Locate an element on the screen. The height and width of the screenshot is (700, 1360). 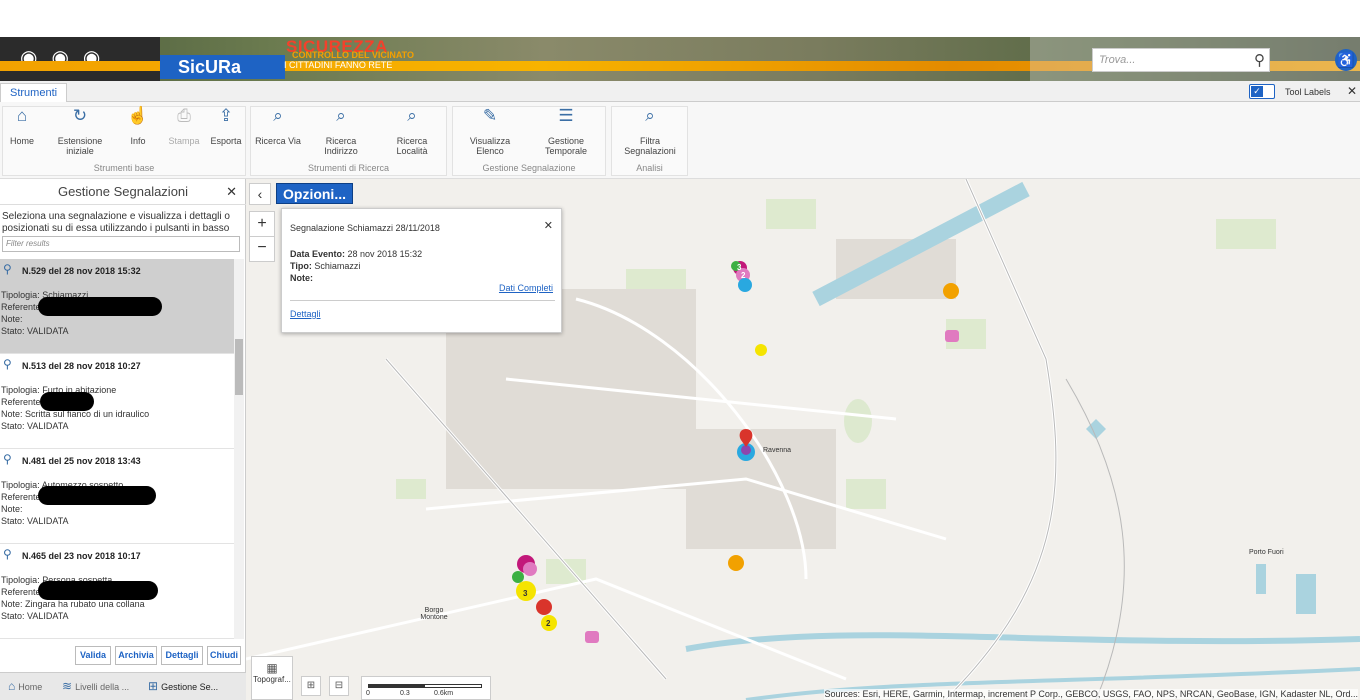
layers-icon: ≋ is located at coordinates (67, 686).